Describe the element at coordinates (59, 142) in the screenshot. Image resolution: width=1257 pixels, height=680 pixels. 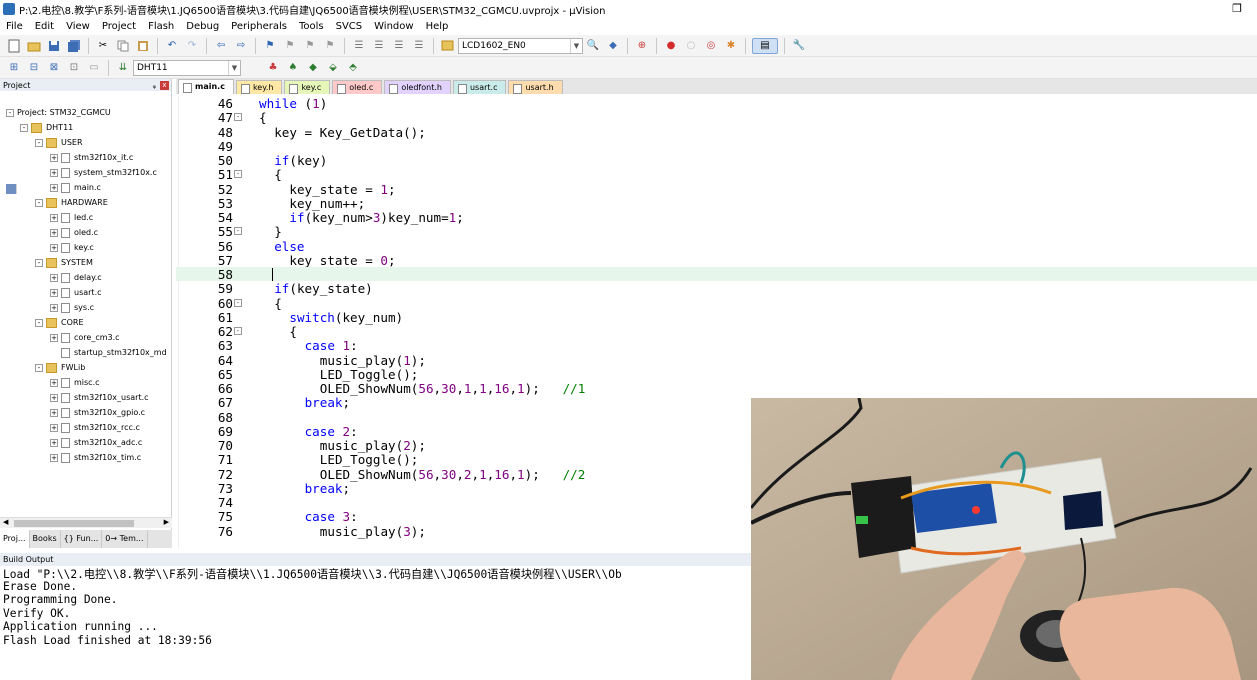
I see `tree-item: - USER` at that location.